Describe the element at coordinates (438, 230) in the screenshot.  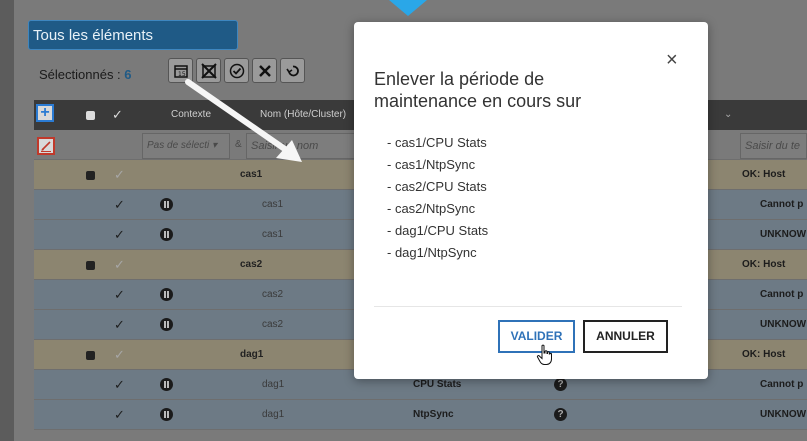
I see `list-item: - dag1/CPU Stats` at that location.